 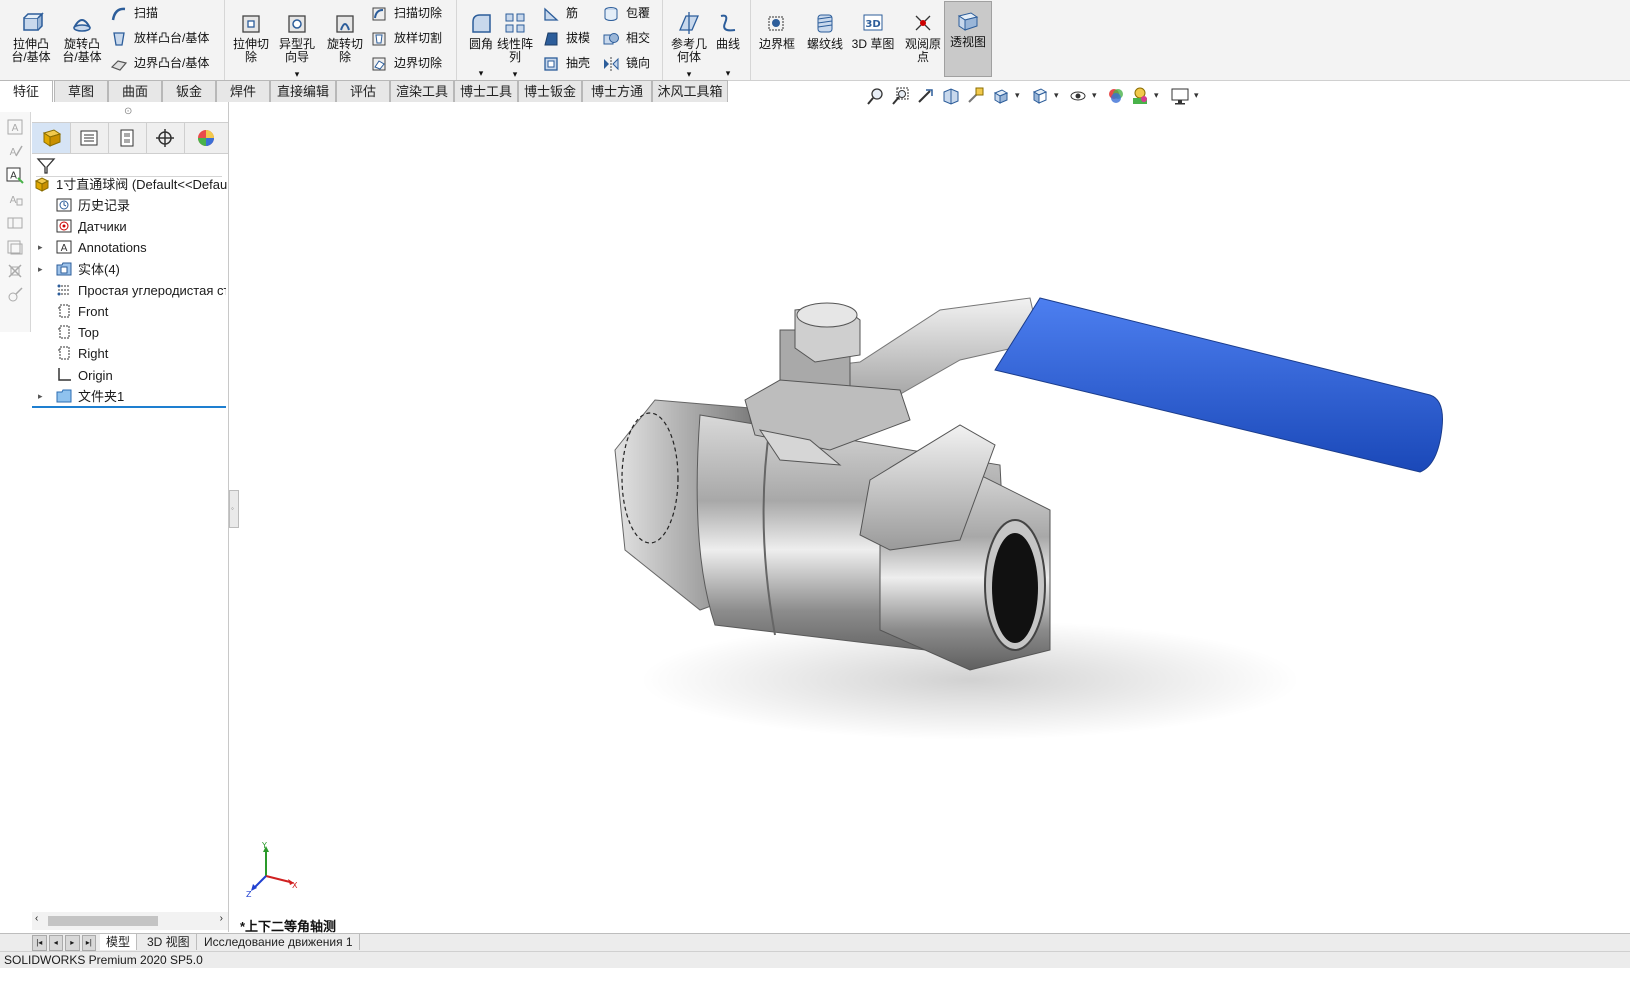 What do you see at coordinates (55, 943) in the screenshot?
I see `prev-tab-icon: ◂` at bounding box center [55, 943].